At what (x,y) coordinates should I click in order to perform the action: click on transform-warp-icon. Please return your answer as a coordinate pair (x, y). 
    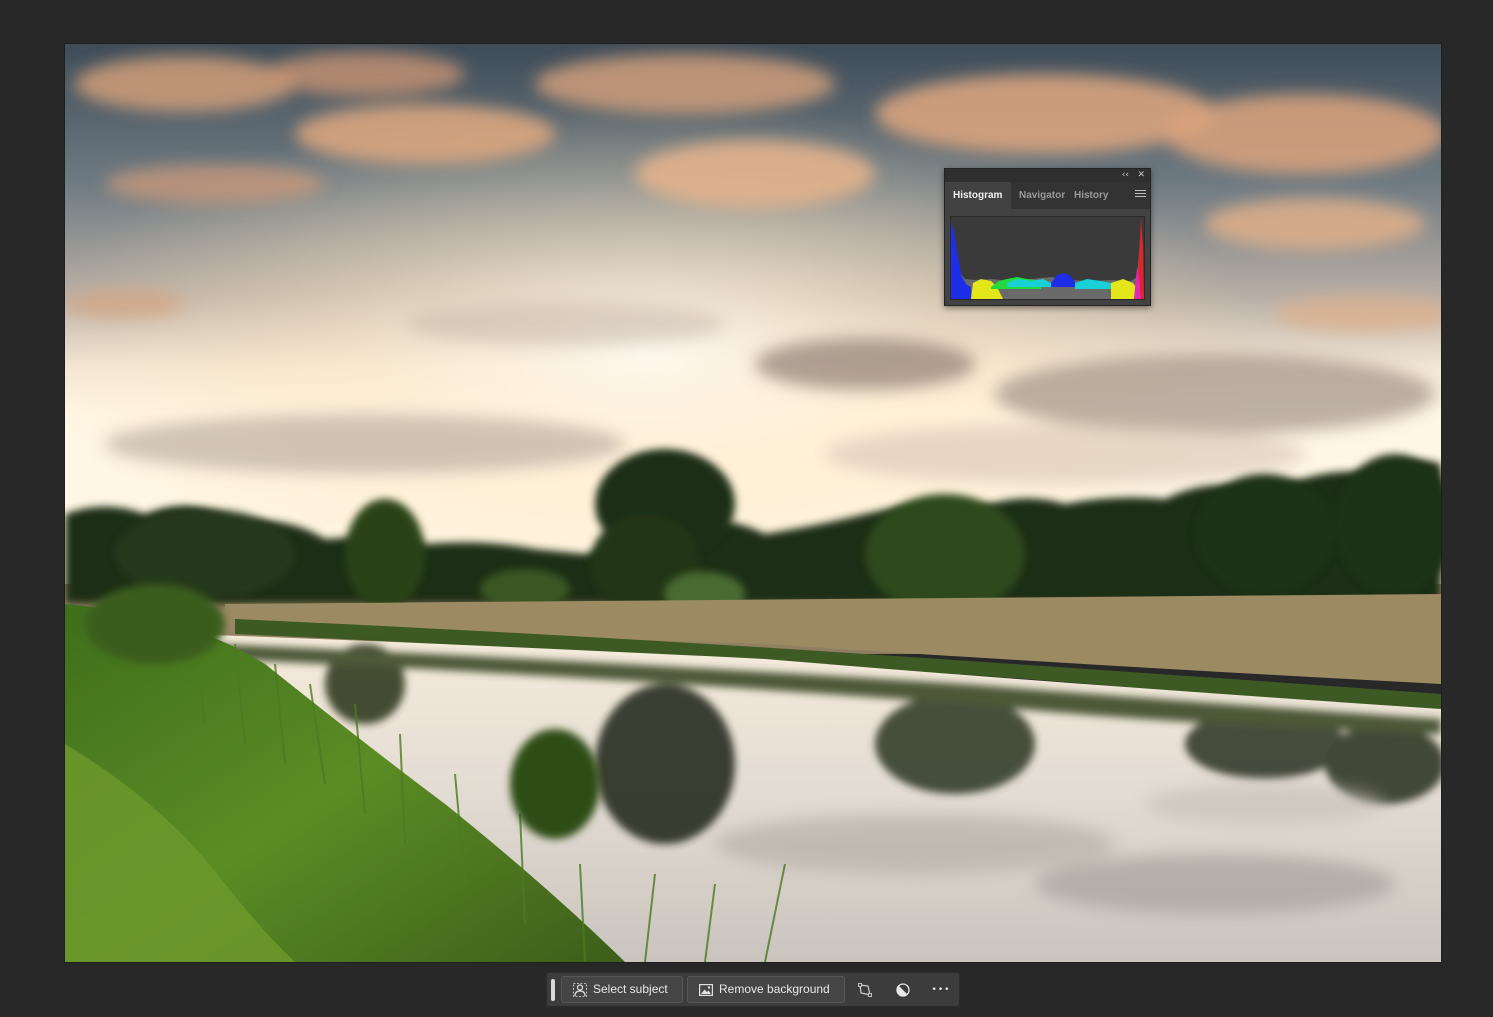
    Looking at the image, I should click on (865, 990).